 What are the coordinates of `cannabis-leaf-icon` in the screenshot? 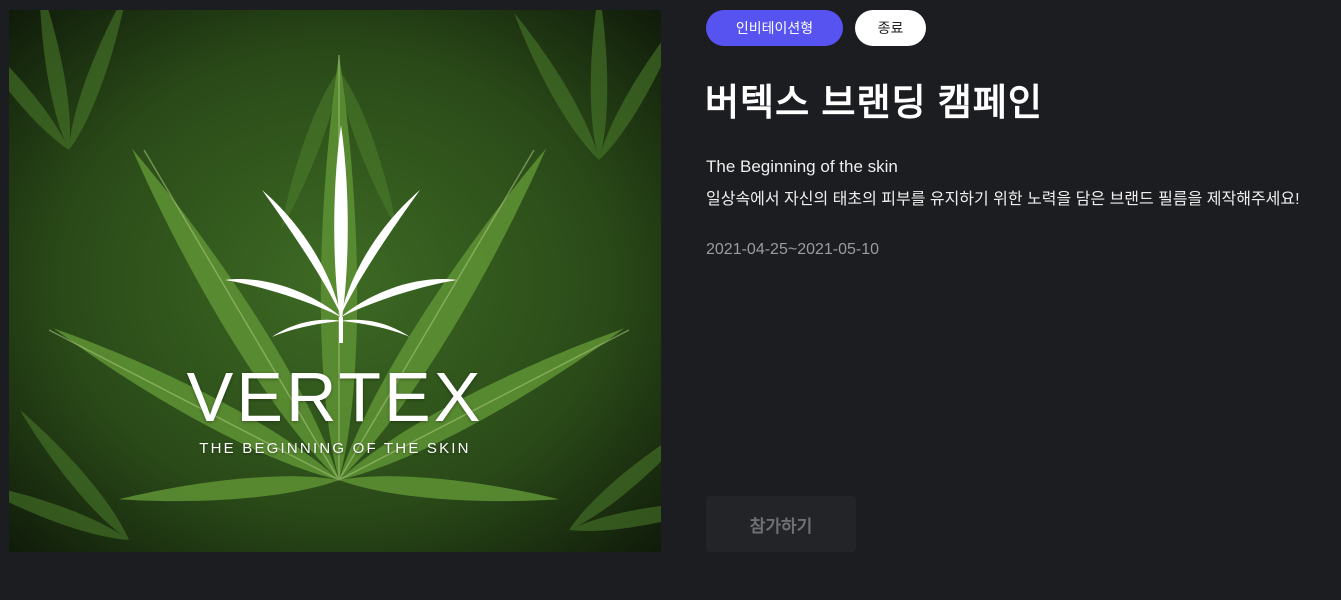 It's located at (341, 234).